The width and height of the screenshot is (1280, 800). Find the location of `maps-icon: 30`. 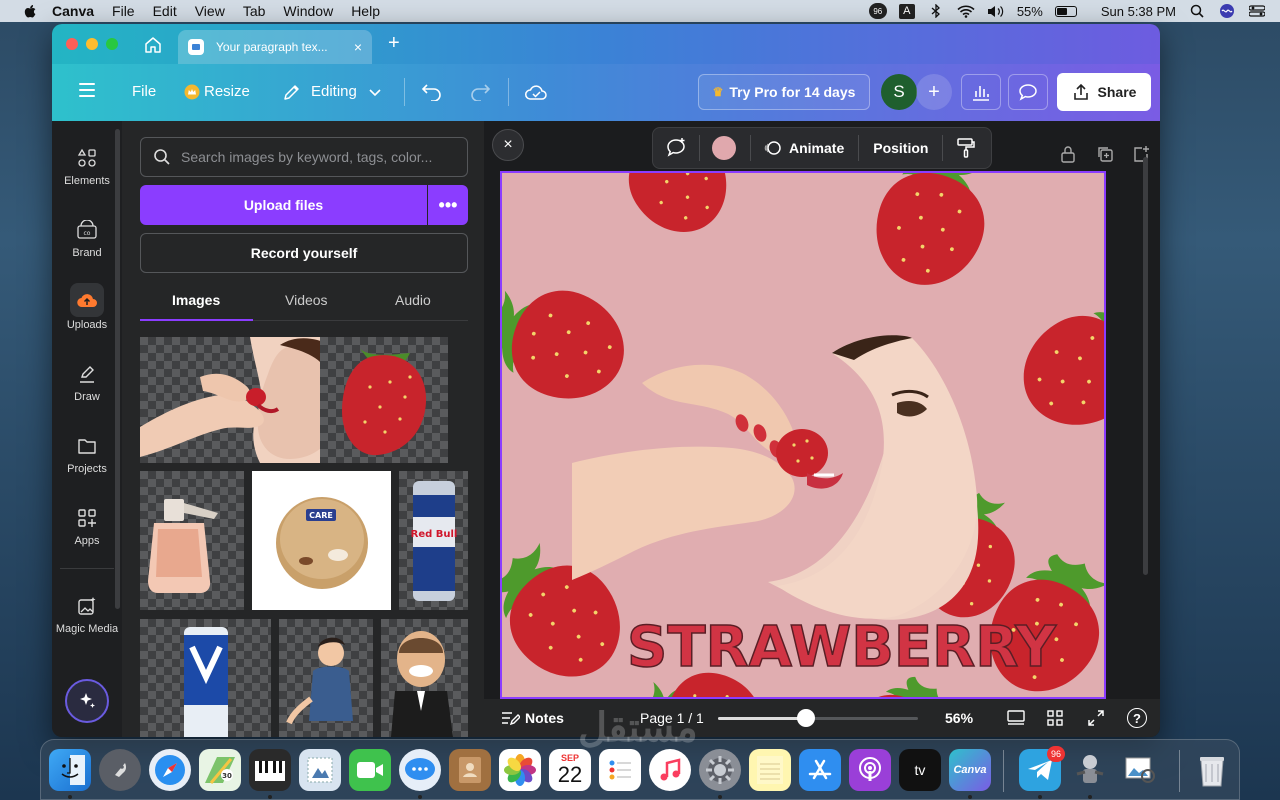

maps-icon: 30 is located at coordinates (220, 770).